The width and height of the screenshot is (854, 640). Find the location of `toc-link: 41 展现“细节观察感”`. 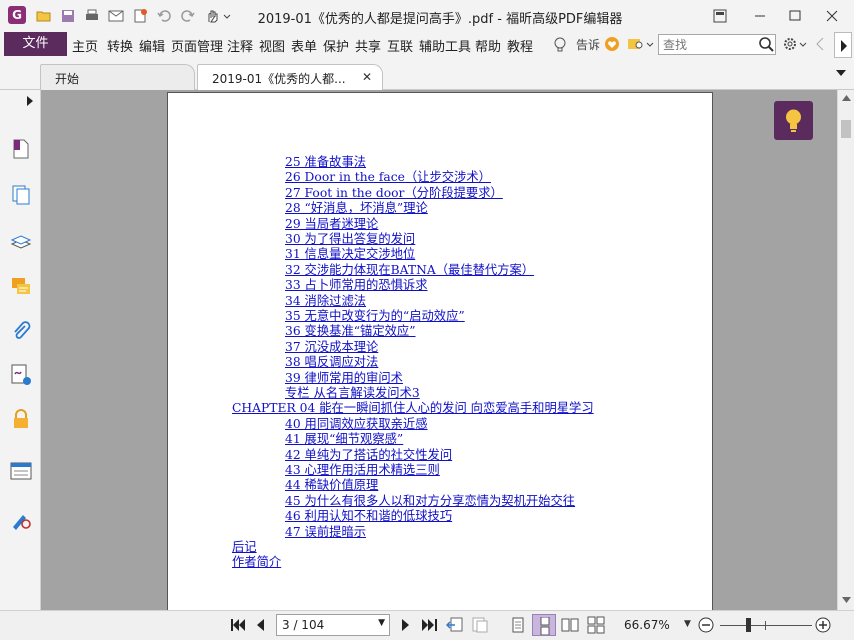

toc-link: 41 展现“细节观察感” is located at coordinates (344, 439).